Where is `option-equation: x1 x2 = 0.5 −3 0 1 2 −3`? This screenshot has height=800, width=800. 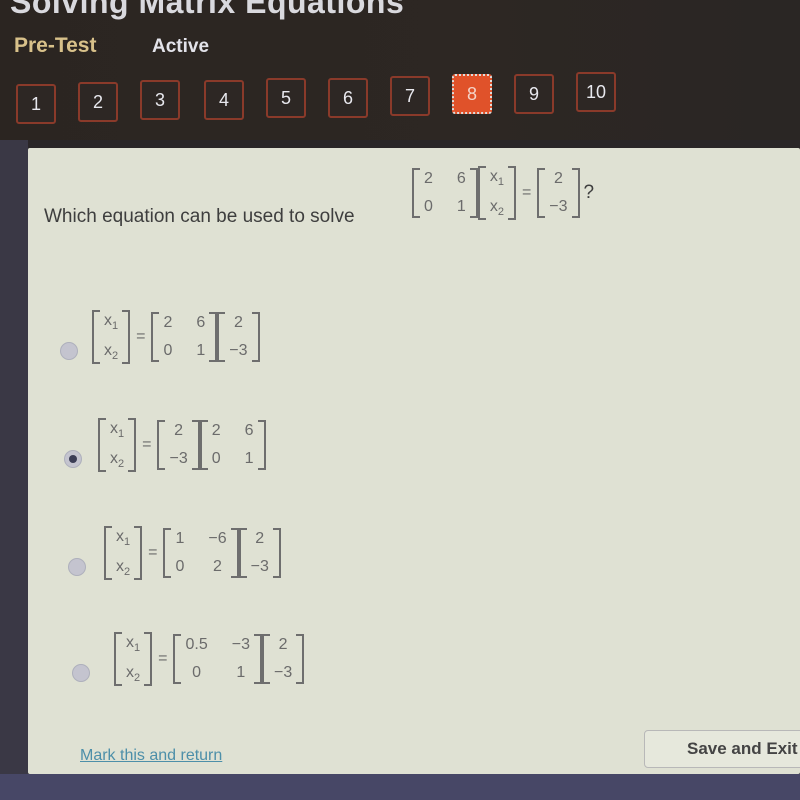
option-equation: x1 x2 = 0.5 −3 0 1 2 −3 is located at coordinates (209, 659).